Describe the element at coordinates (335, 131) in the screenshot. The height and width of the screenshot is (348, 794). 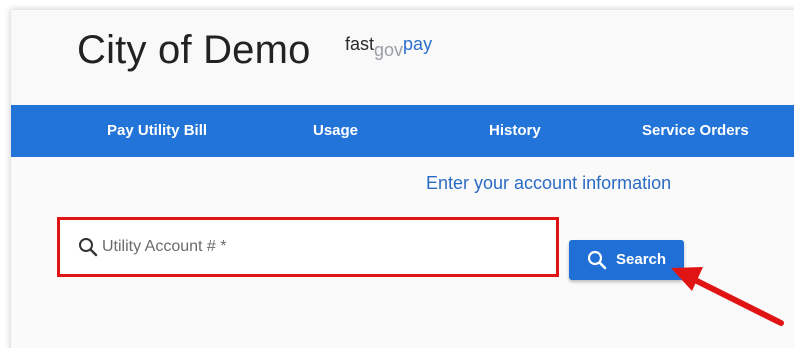
I see `nav-usage: Usage` at that location.